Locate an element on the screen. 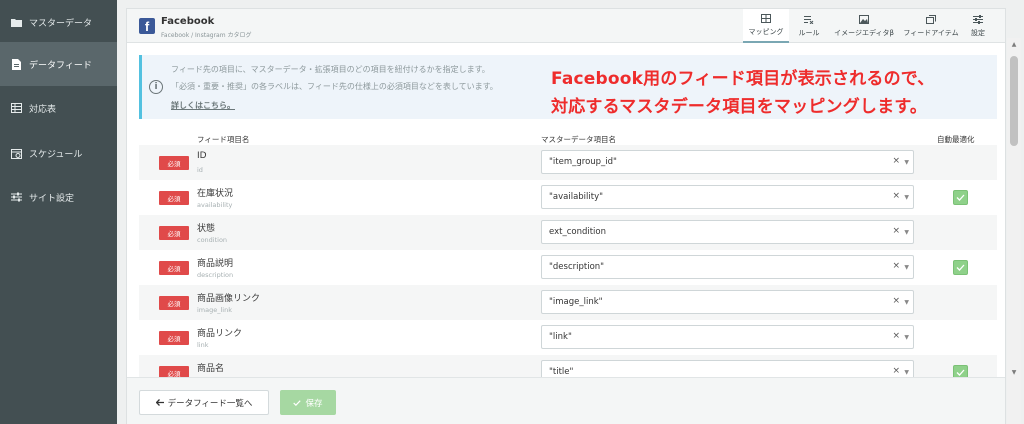 The image size is (1024, 424). sidebar-item-label: マスターデータ is located at coordinates (61, 23).